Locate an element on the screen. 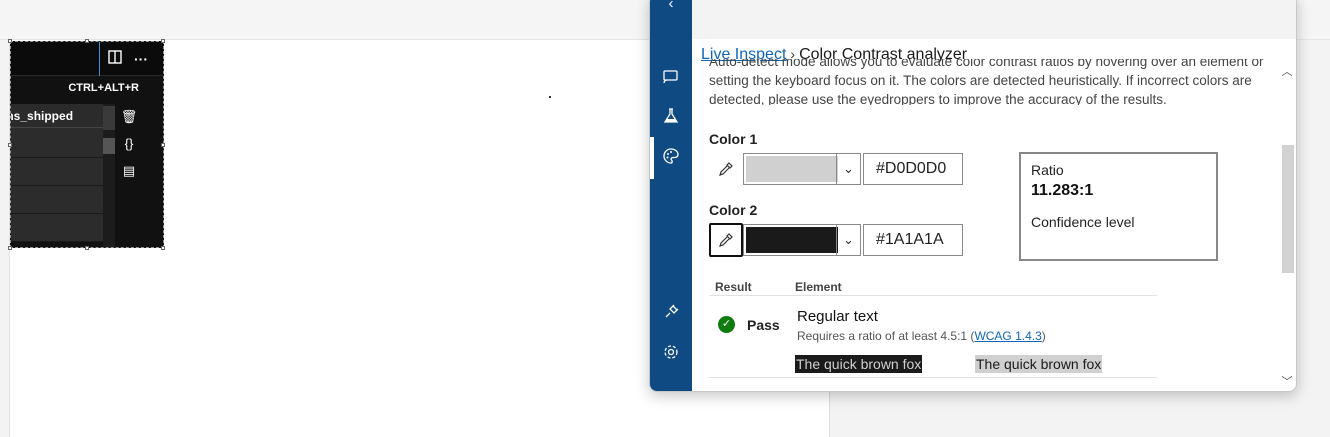 This screenshot has height=437, width=1330. confidence-label: Confidence level is located at coordinates (1083, 222).